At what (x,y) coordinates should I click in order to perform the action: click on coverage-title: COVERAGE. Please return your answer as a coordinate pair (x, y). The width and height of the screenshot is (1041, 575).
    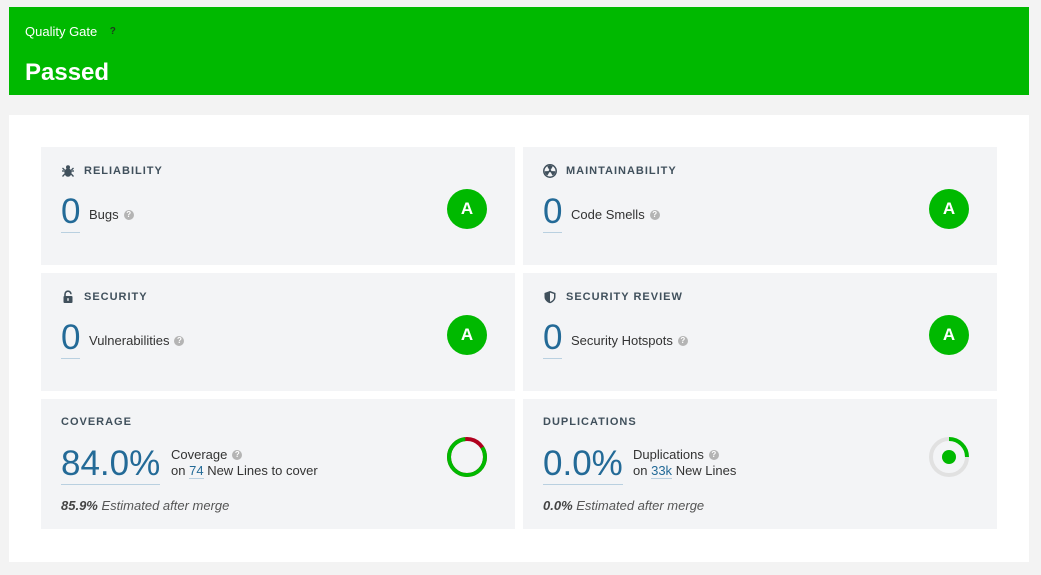
    Looking at the image, I should click on (96, 422).